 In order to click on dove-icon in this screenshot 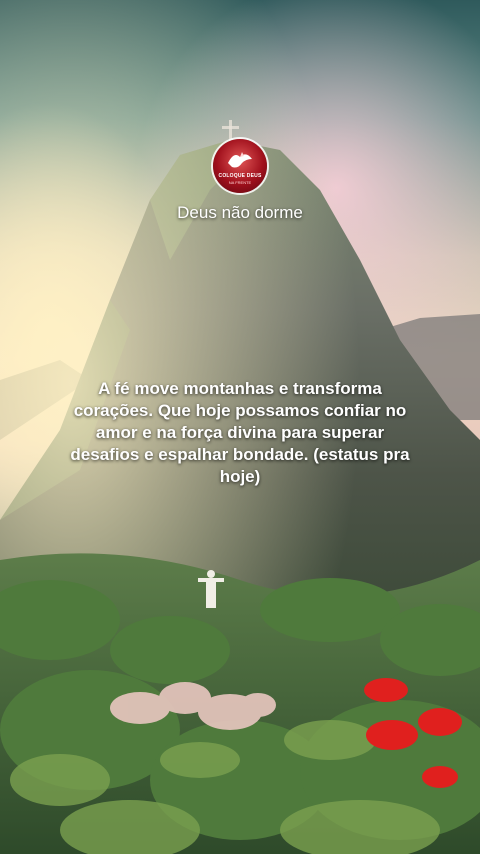, I will do `click(240, 160)`.